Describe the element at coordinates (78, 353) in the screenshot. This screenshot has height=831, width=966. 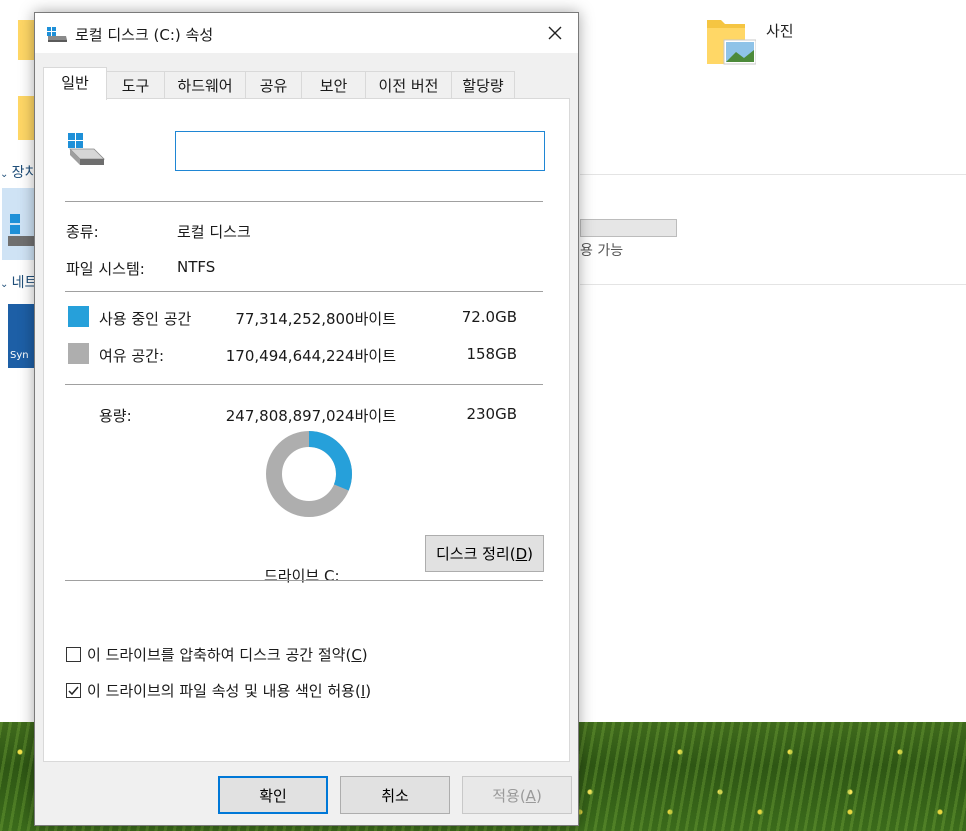
I see `free-space-swatch` at that location.